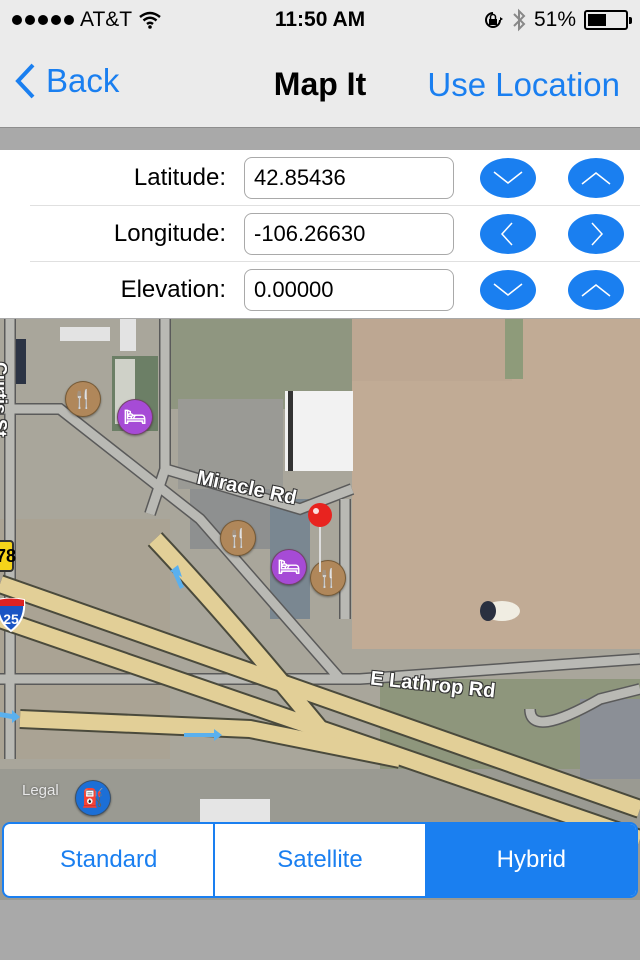 This screenshot has height=960, width=640. I want to click on map-type-segmented-control: Standard Satellite Hybrid, so click(320, 860).